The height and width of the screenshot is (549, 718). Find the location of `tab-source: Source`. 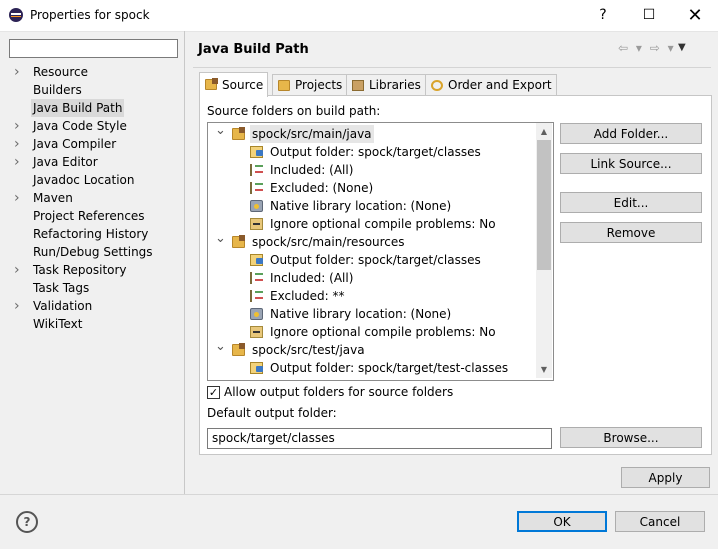

tab-source: Source is located at coordinates (234, 84).